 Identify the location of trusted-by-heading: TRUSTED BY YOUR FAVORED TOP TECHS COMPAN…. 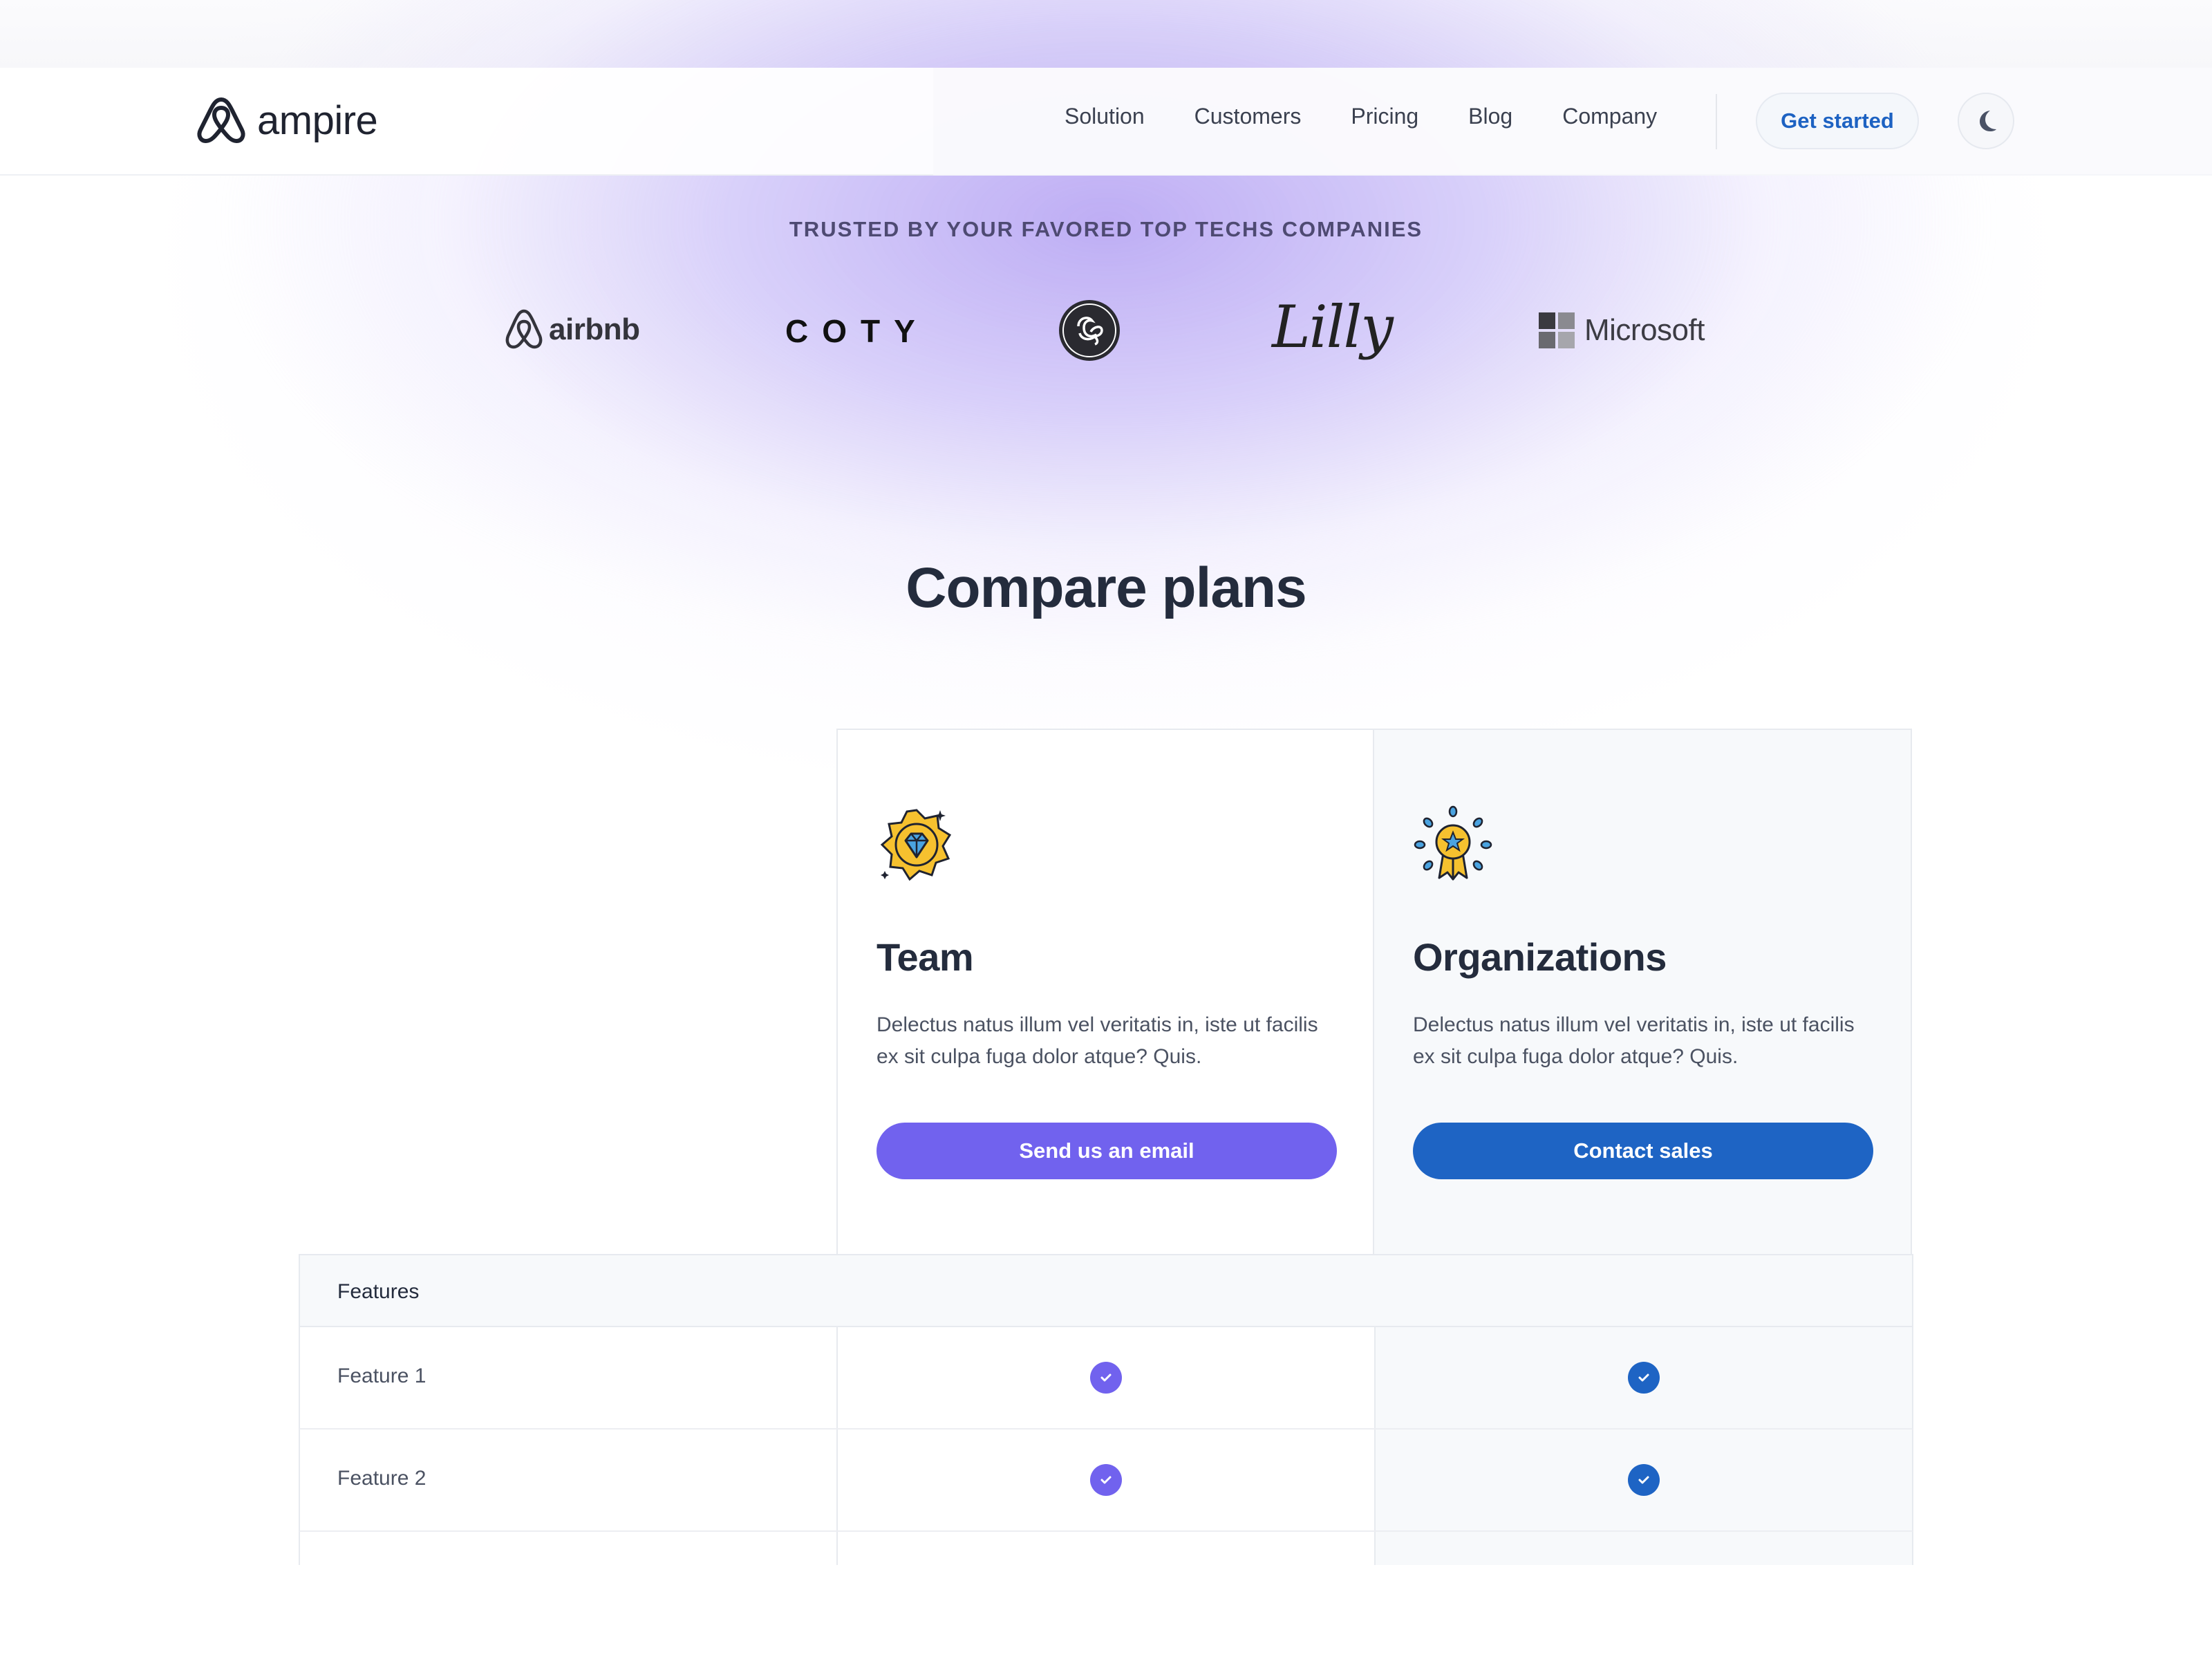
(1106, 229).